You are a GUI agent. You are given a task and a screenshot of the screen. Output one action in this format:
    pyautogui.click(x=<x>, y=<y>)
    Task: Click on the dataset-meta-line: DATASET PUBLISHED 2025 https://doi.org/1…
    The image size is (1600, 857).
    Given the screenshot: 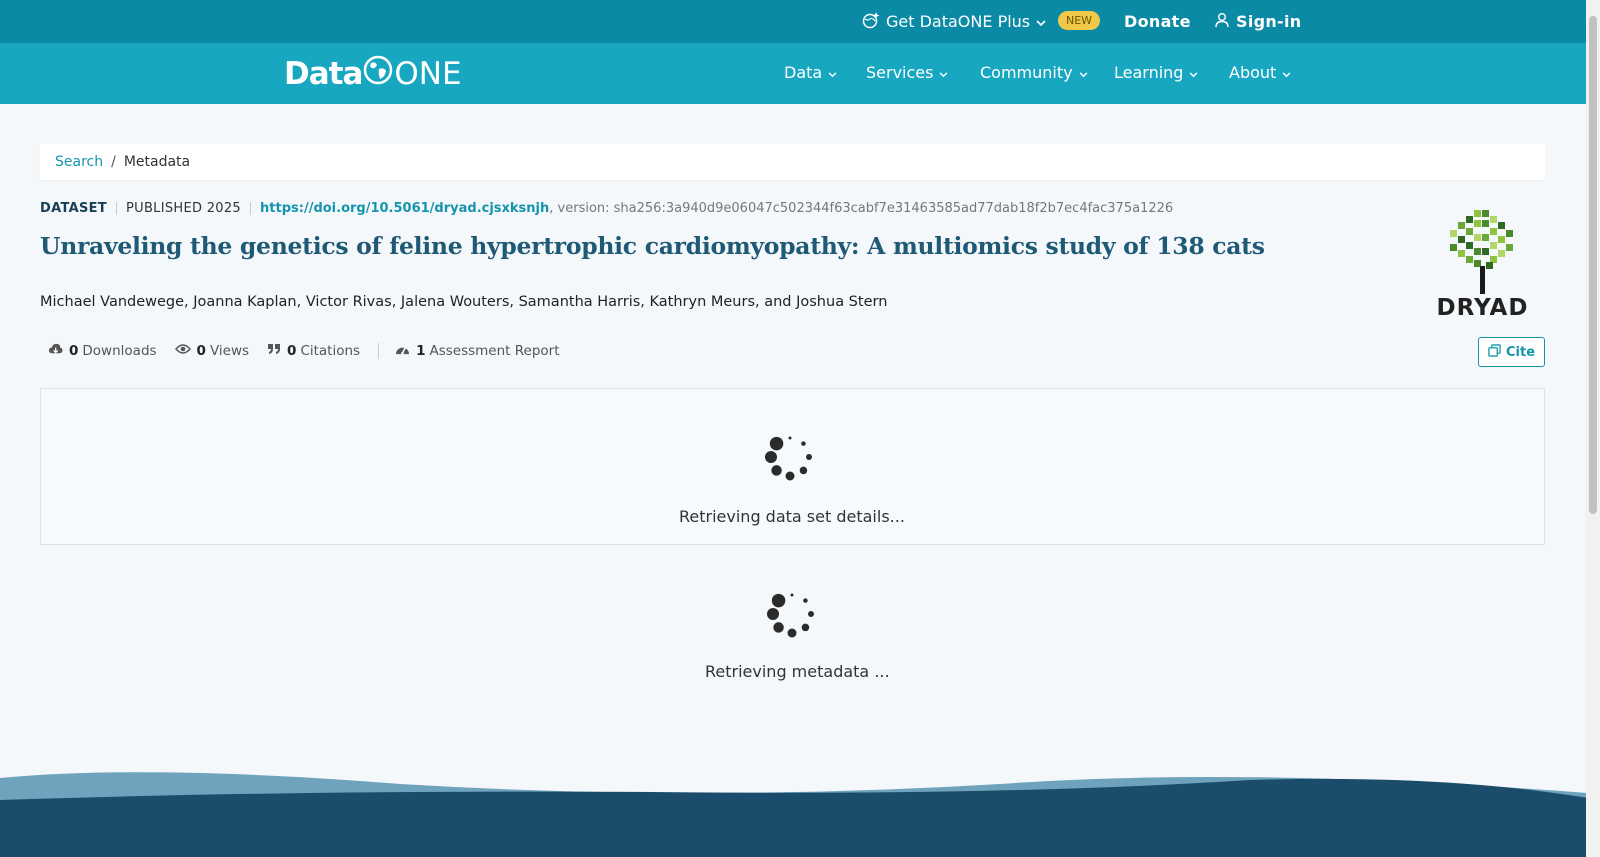 What is the action you would take?
    pyautogui.click(x=606, y=208)
    